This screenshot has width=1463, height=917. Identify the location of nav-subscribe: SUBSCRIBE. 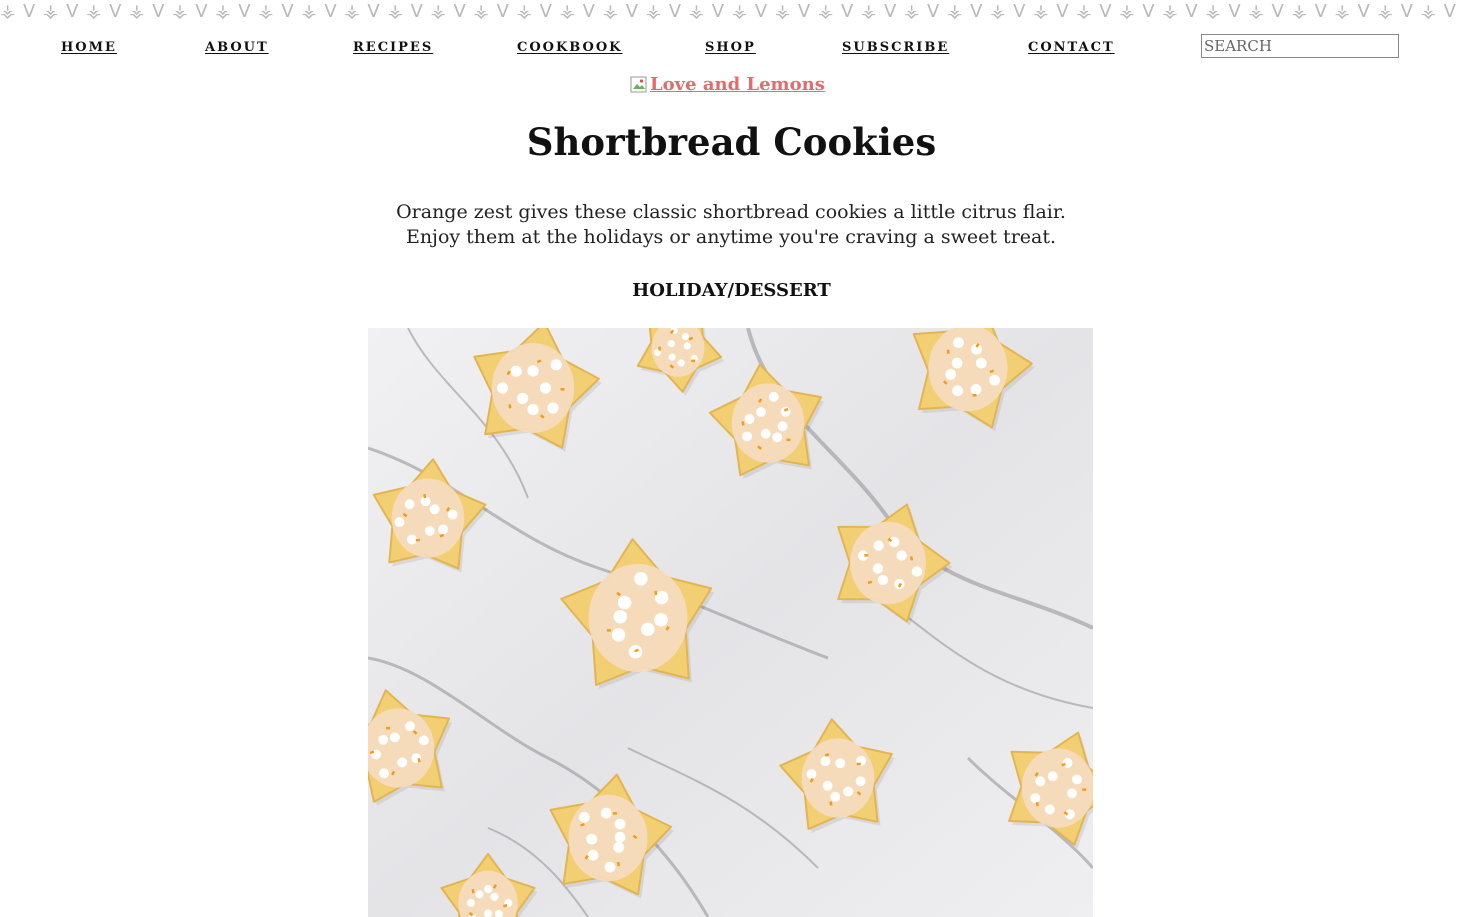
(895, 47).